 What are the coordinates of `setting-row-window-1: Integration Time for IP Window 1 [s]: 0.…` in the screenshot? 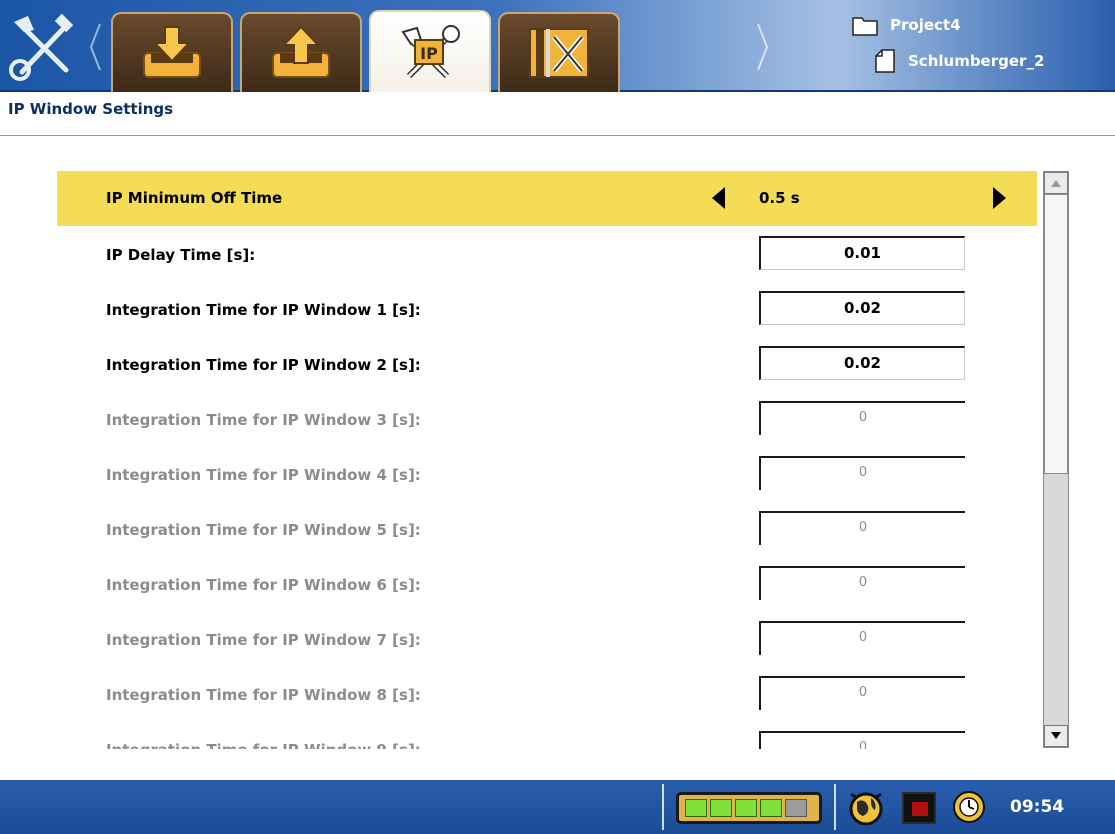 It's located at (547, 308).